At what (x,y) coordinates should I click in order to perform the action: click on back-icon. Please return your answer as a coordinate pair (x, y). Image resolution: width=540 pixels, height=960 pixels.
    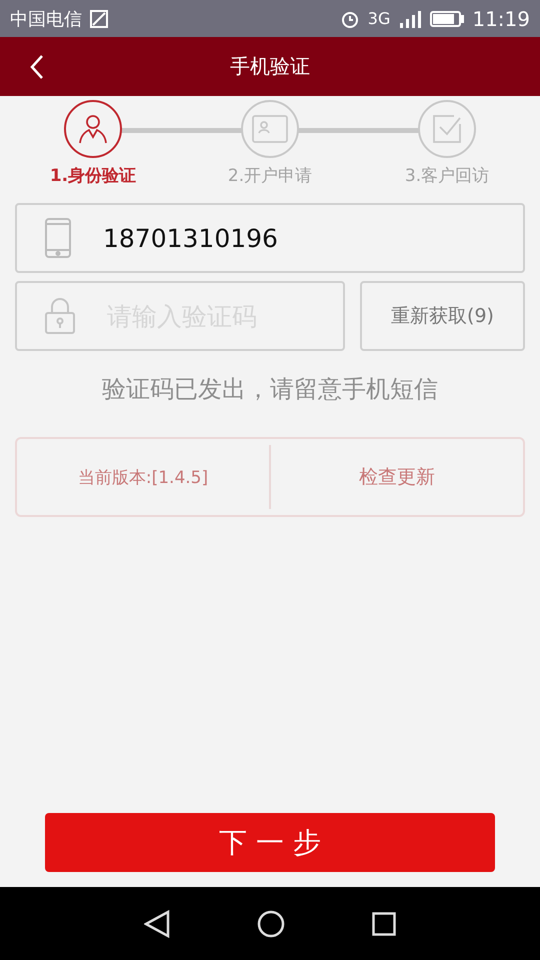
    Looking at the image, I should click on (37, 67).